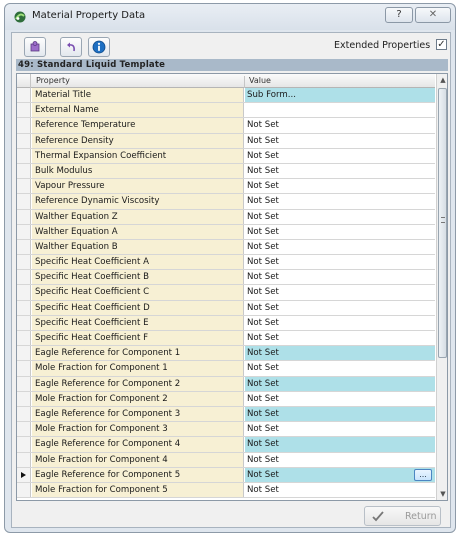 The height and width of the screenshot is (537, 460). What do you see at coordinates (226, 445) in the screenshot?
I see `table-row: Eagle Reference for Component 4 Not Set` at bounding box center [226, 445].